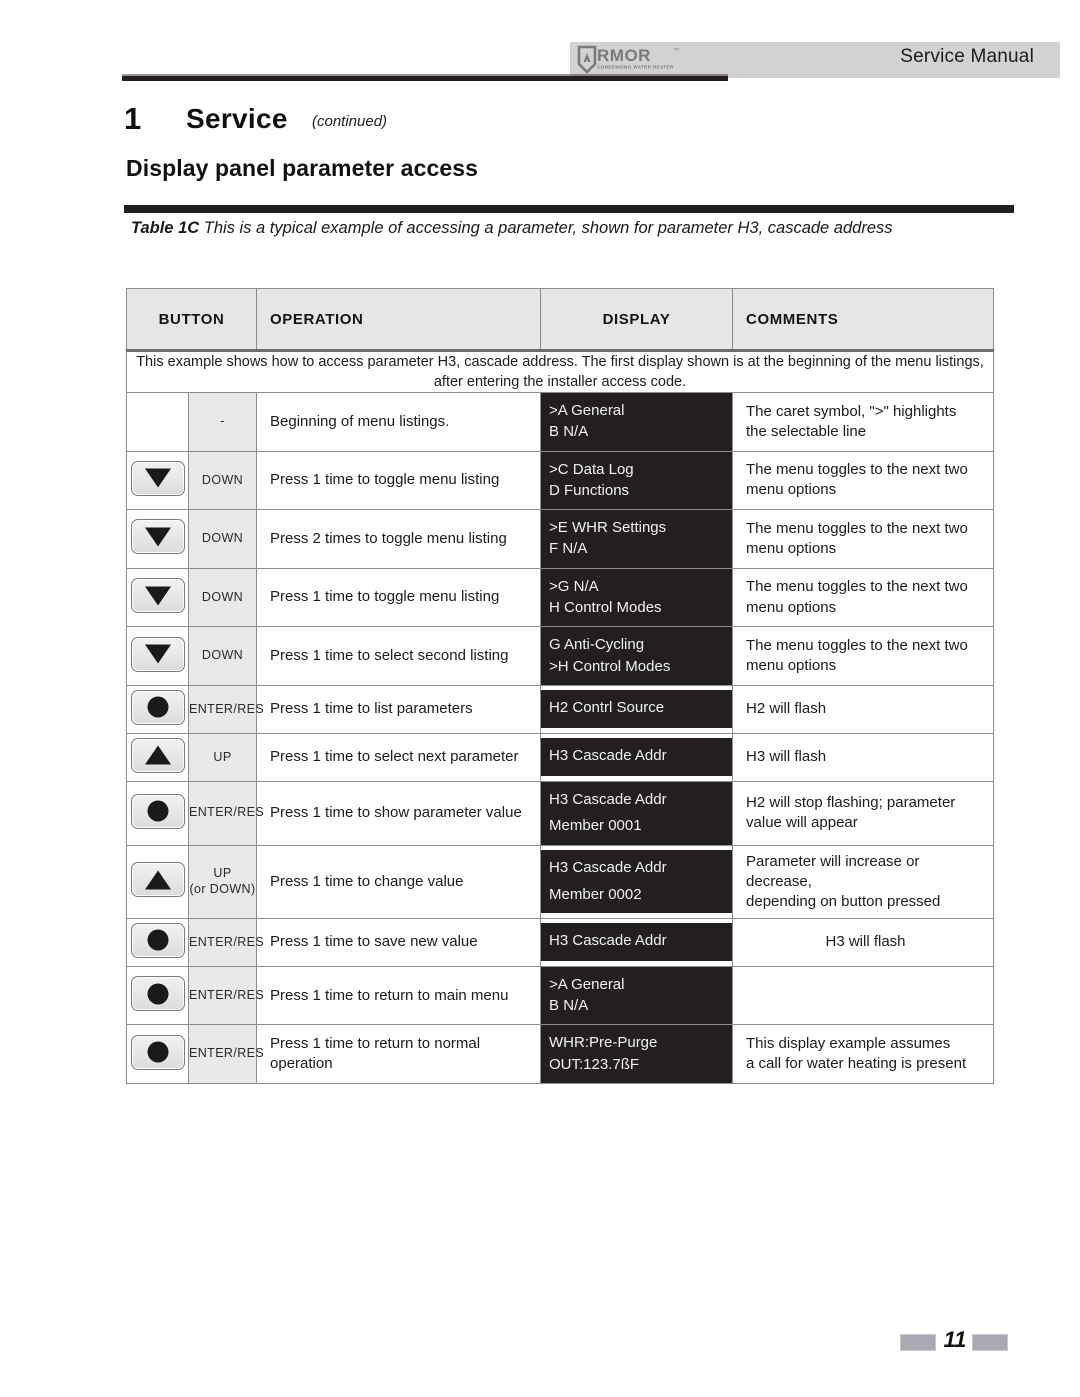  What do you see at coordinates (399, 480) in the screenshot?
I see `operation-cell: Press 1 time to toggle menu listing` at bounding box center [399, 480].